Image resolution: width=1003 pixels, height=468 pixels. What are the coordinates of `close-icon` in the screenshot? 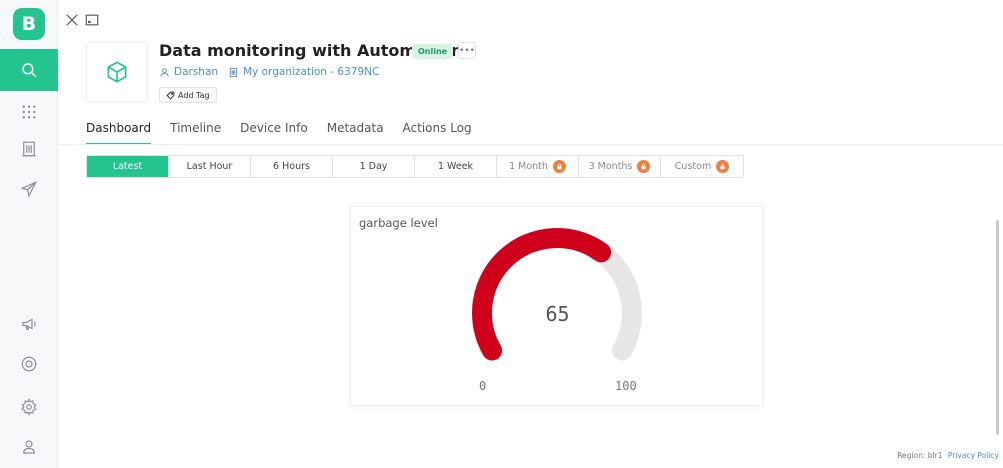 It's located at (72, 20).